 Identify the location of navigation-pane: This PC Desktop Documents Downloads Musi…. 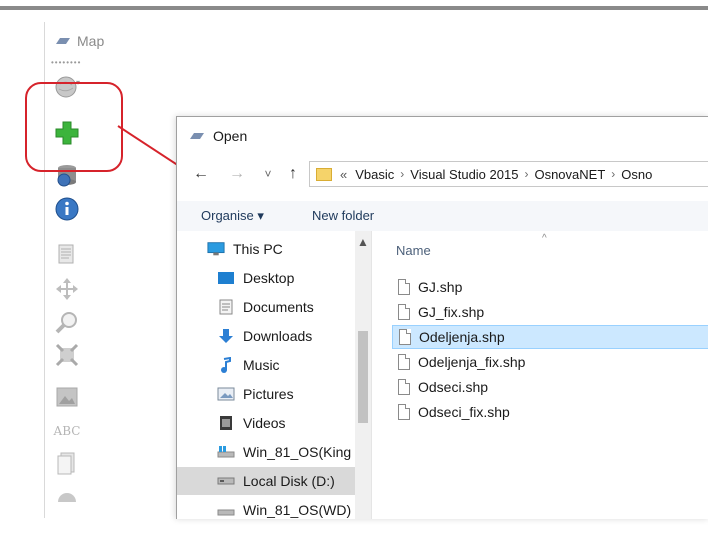
(274, 375).